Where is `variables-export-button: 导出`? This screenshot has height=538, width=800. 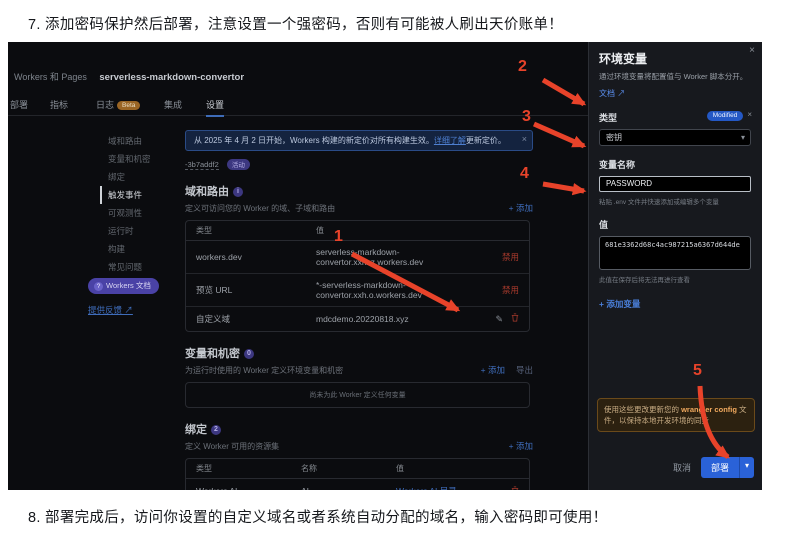
variables-export-button: 导出 is located at coordinates (524, 370).